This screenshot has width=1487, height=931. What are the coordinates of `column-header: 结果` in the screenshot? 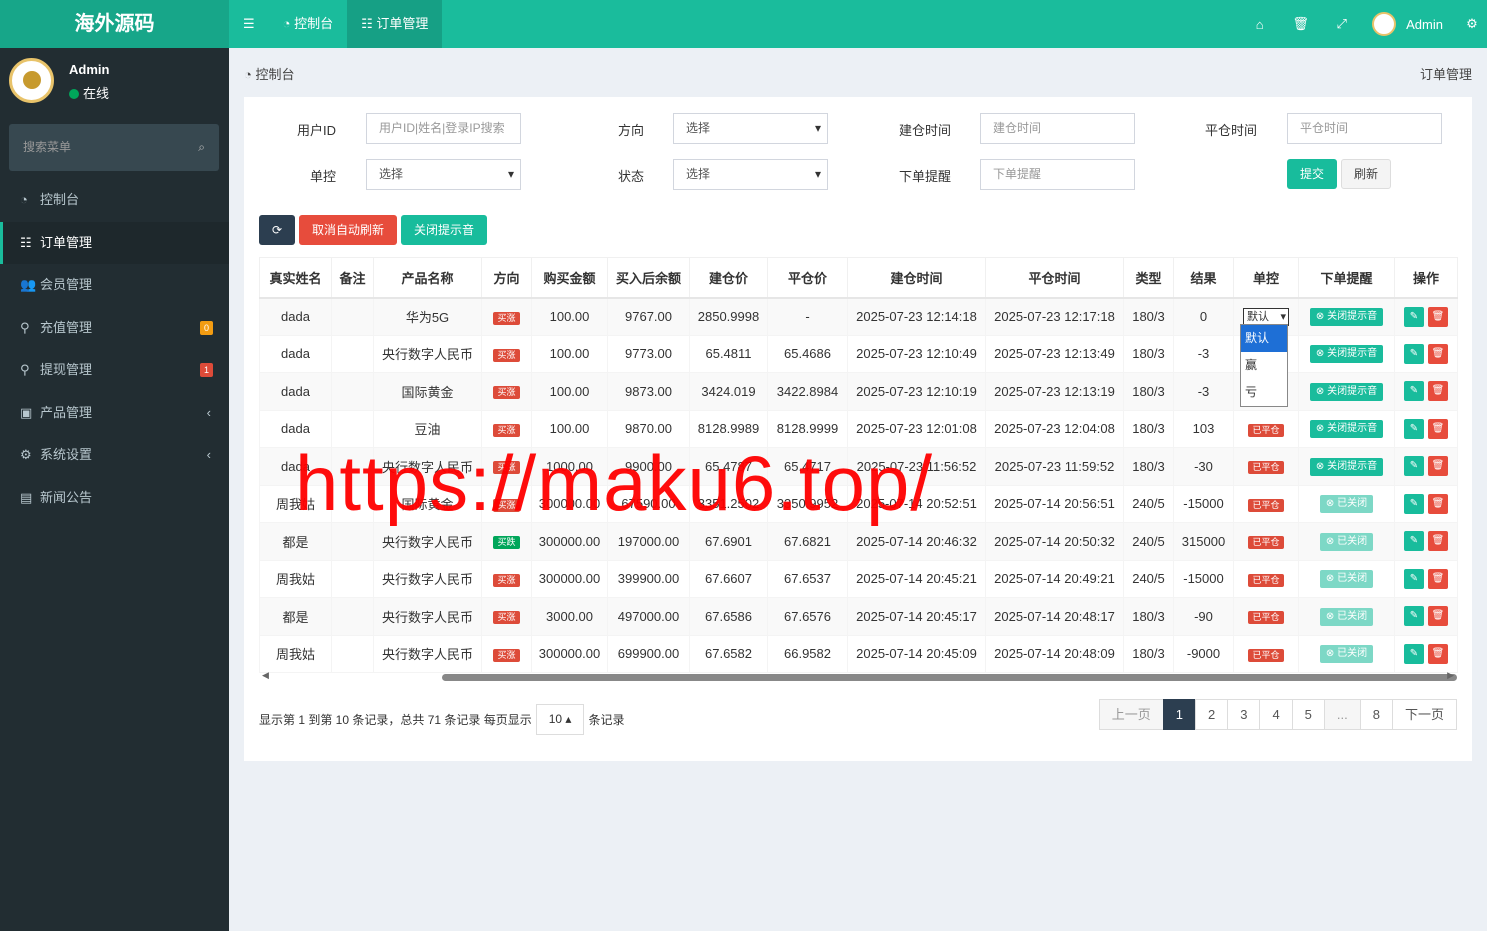 It's located at (1203, 278).